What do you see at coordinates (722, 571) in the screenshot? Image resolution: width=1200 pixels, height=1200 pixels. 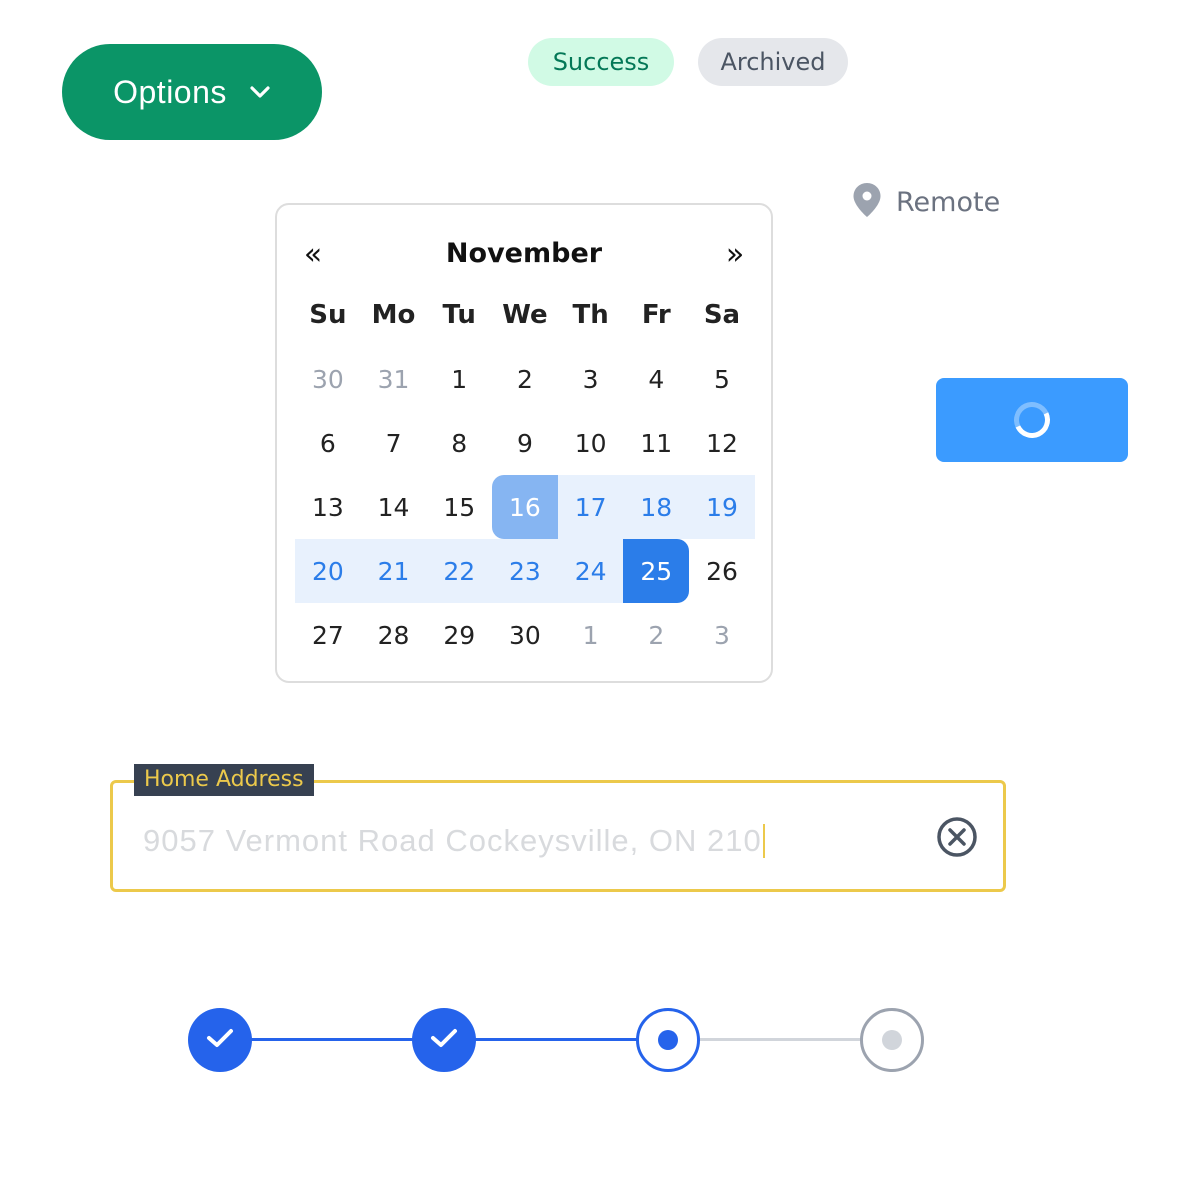 I see `calendar-day: 26` at bounding box center [722, 571].